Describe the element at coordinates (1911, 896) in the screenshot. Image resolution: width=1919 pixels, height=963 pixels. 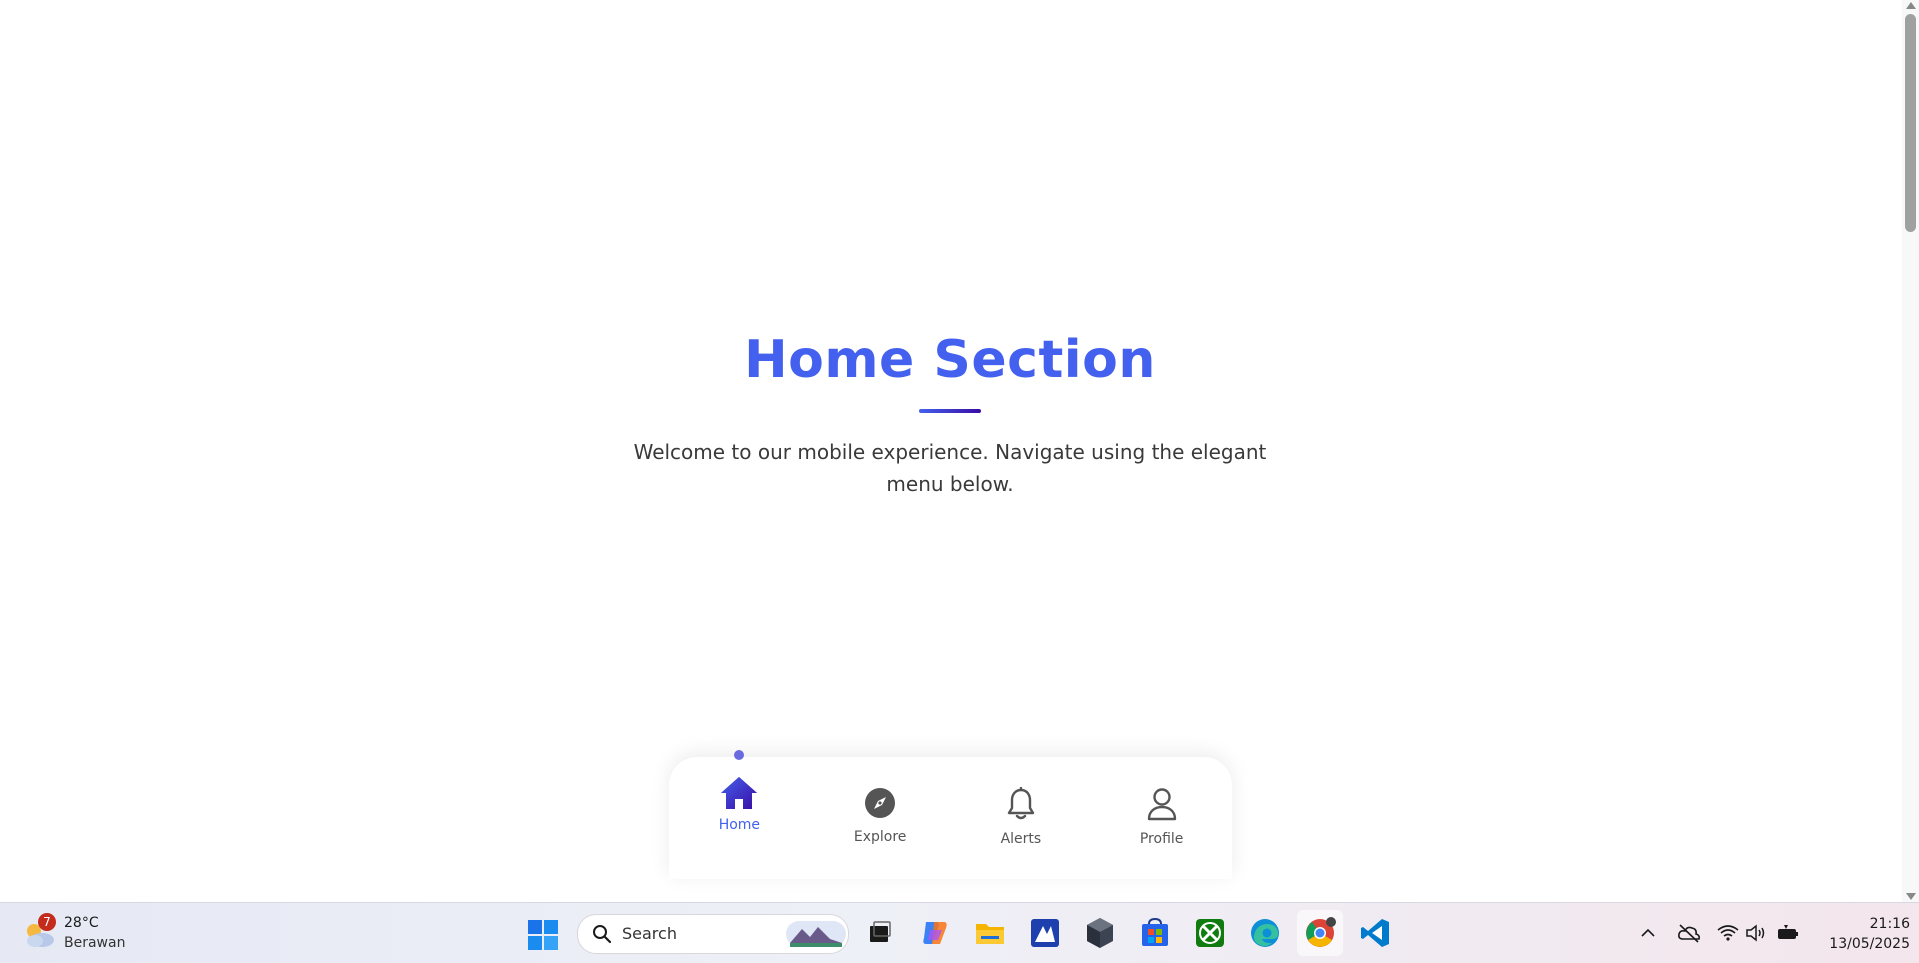
I see `scroll-down-arrow-icon` at that location.